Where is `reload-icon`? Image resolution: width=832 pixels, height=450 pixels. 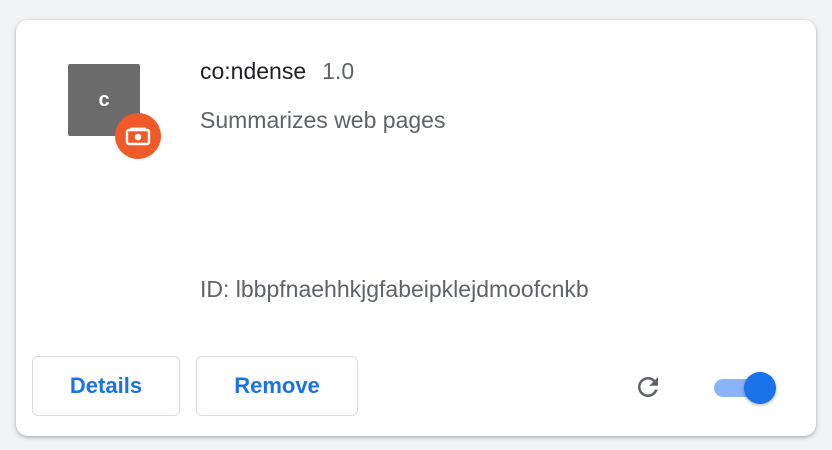 reload-icon is located at coordinates (648, 387).